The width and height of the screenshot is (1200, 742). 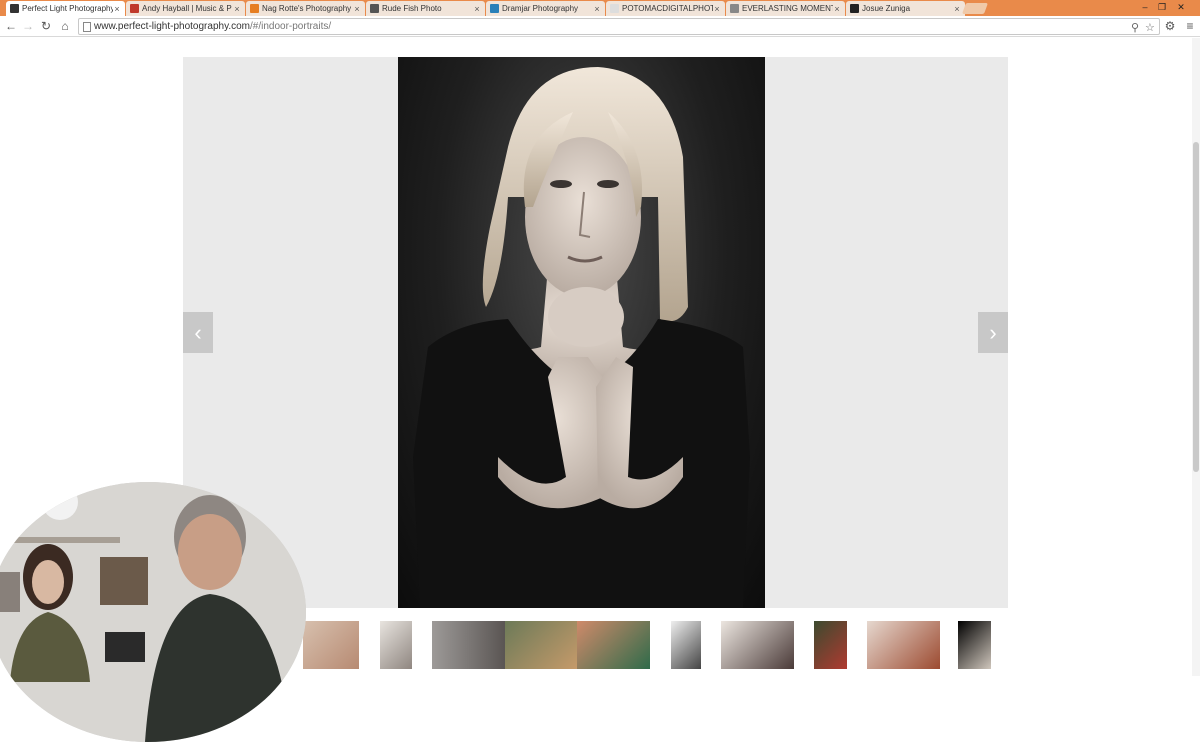 What do you see at coordinates (134, 8) in the screenshot?
I see `ah-icon` at bounding box center [134, 8].